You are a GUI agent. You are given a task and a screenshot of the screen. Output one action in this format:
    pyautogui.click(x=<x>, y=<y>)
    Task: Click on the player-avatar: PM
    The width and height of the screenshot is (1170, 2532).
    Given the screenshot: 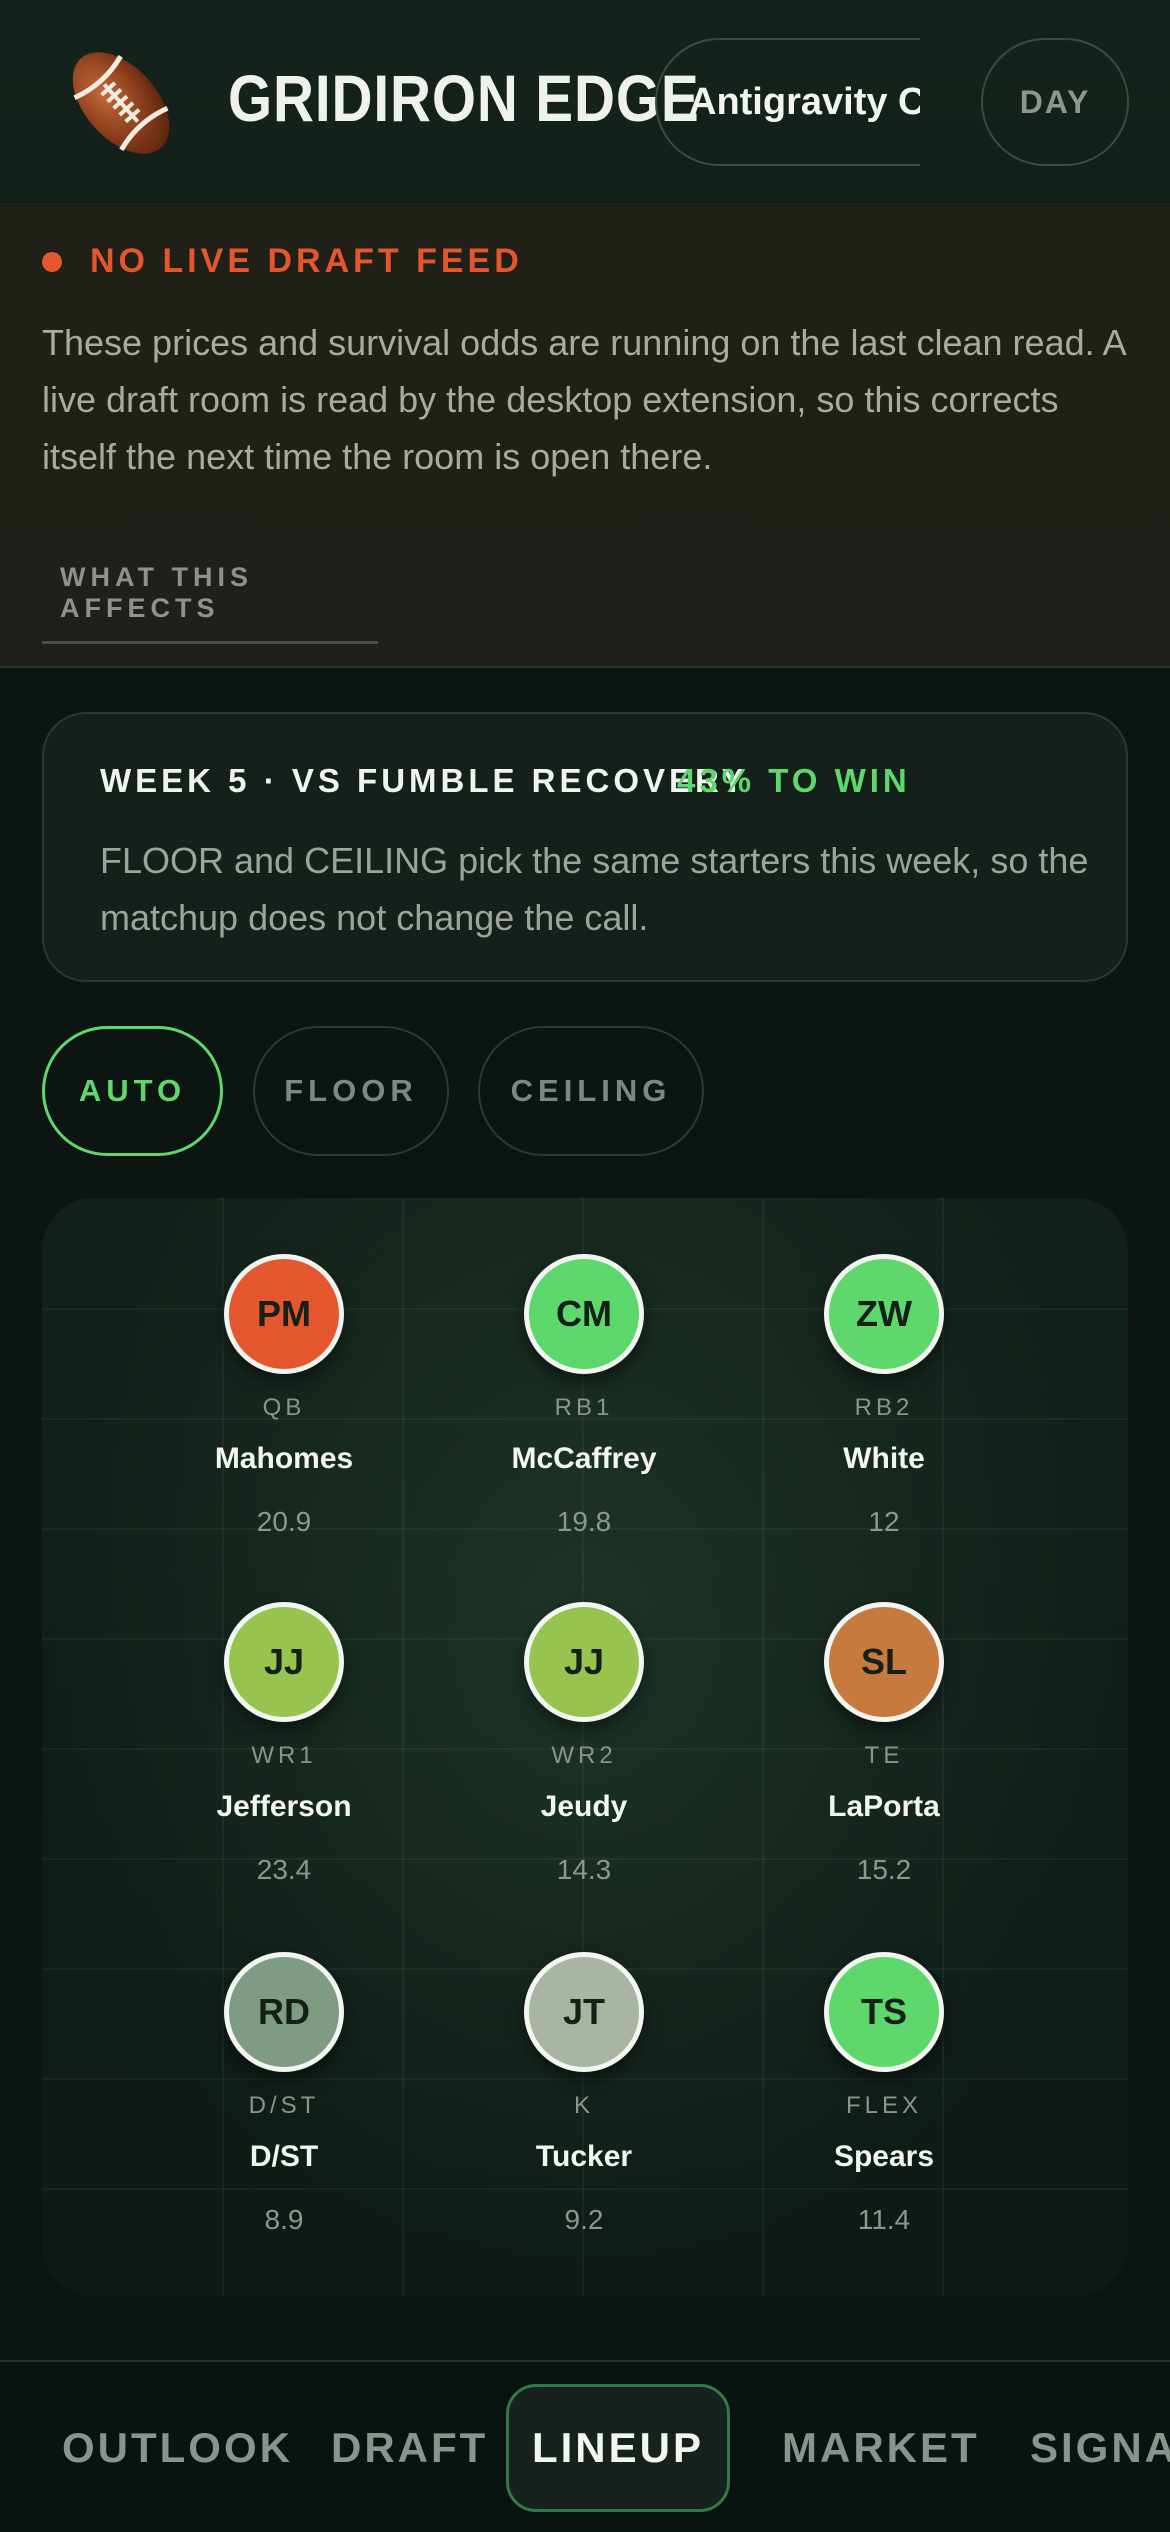 What is the action you would take?
    pyautogui.click(x=284, y=1314)
    